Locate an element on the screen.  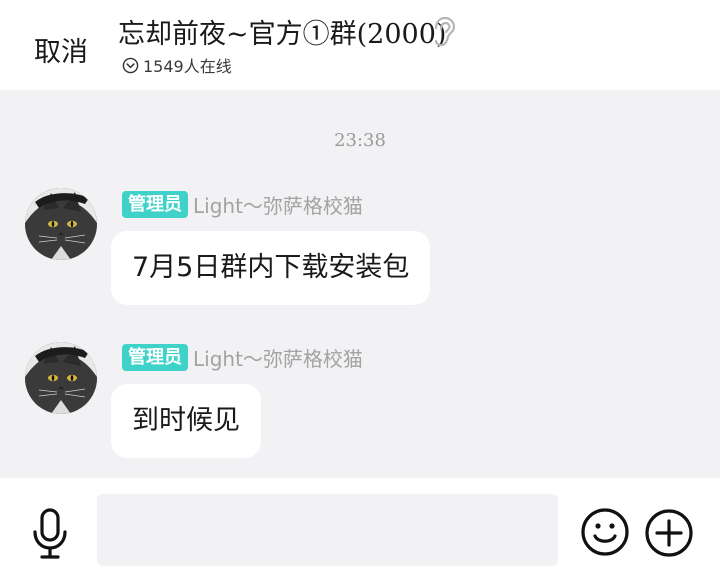
plus-circle-icon is located at coordinates (669, 533).